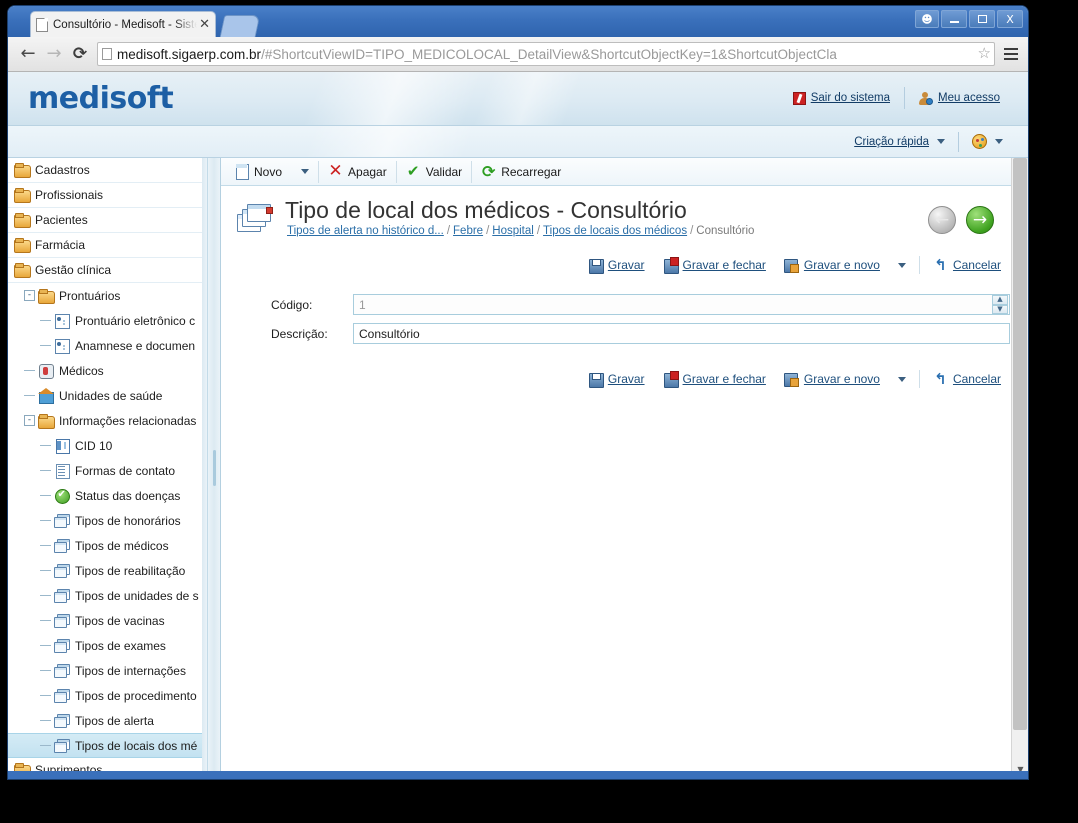  What do you see at coordinates (101, 98) in the screenshot?
I see `brand-logo: medisoft` at bounding box center [101, 98].